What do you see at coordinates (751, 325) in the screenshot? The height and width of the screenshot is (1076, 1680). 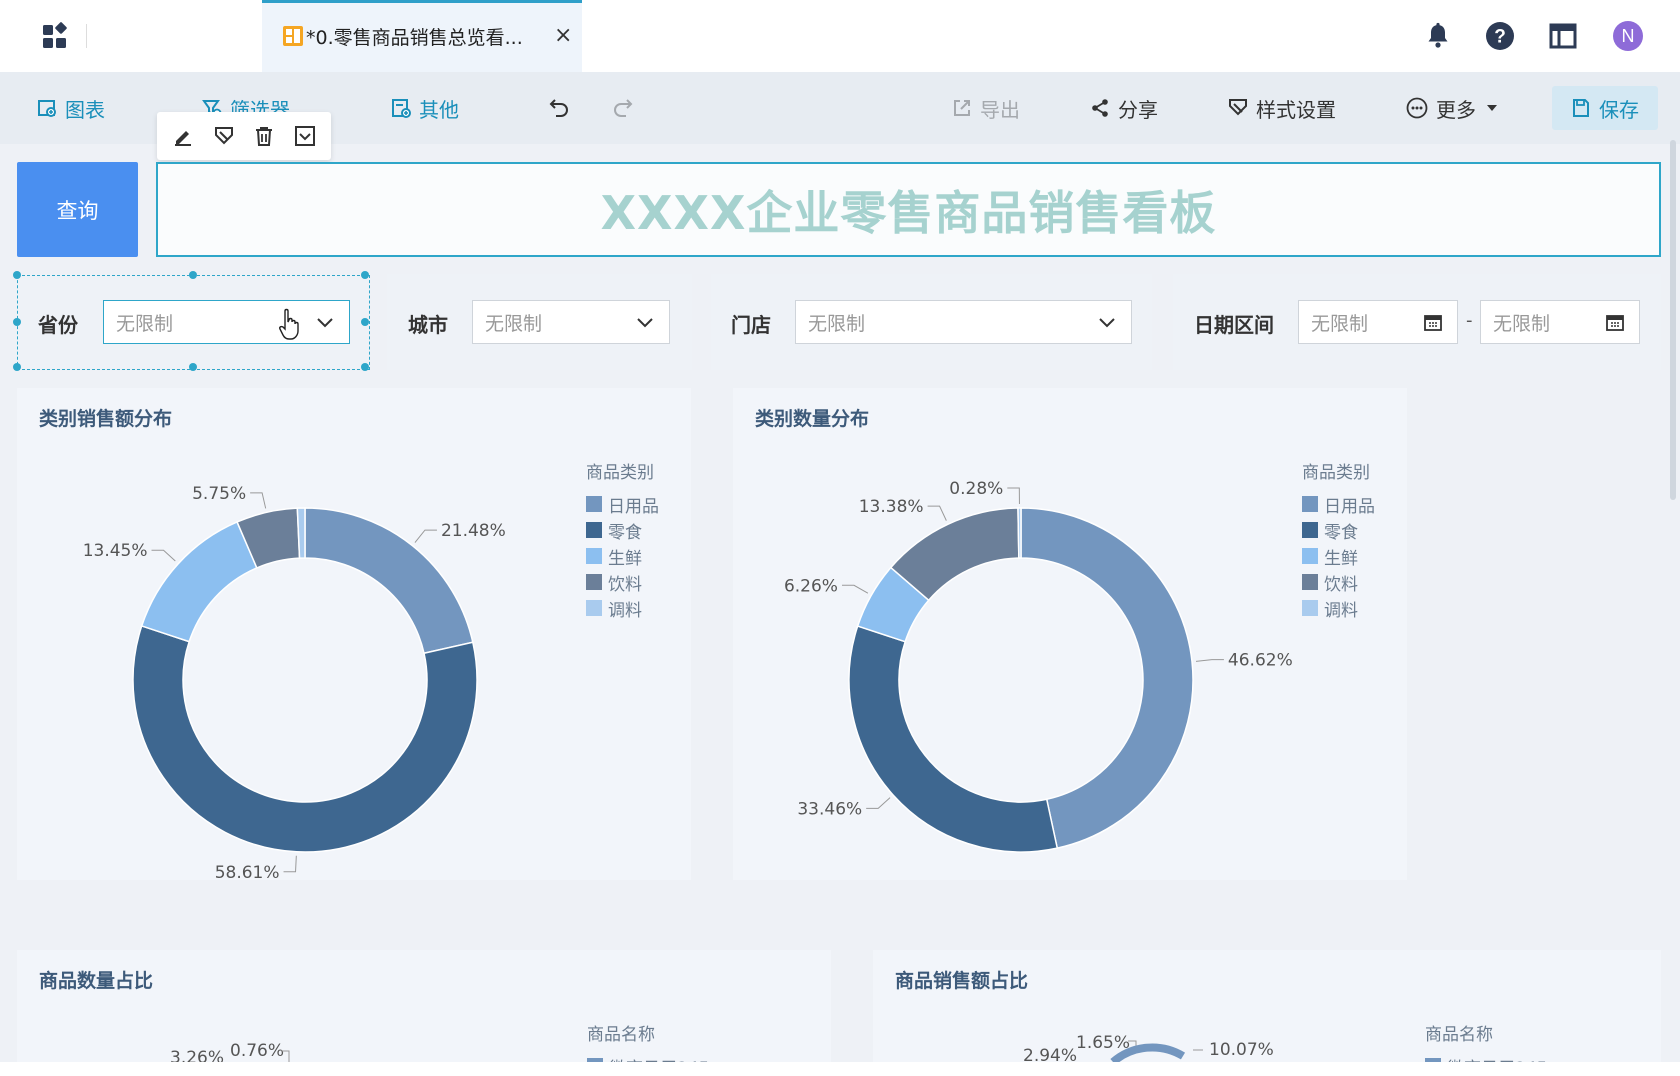 I see `store-label: 门店` at bounding box center [751, 325].